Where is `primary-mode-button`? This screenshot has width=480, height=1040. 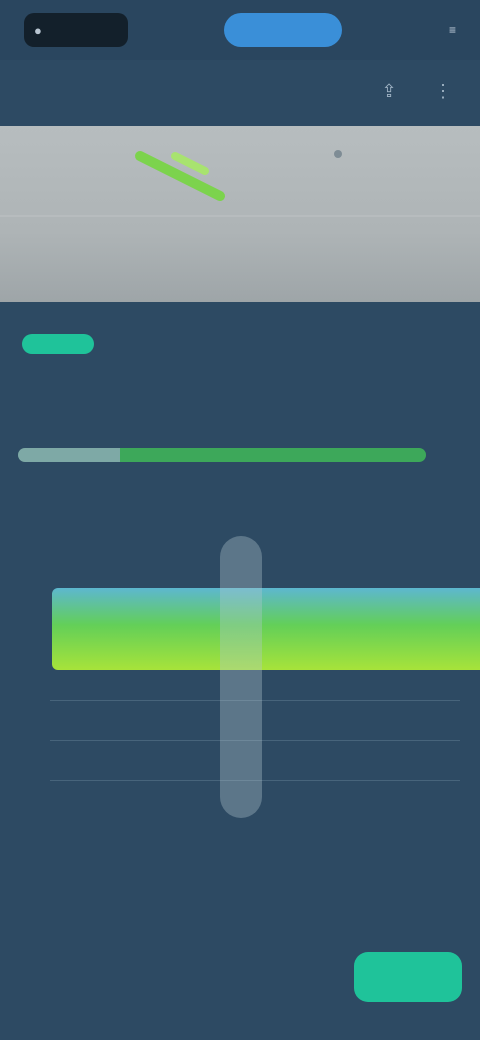
primary-mode-button is located at coordinates (283, 30).